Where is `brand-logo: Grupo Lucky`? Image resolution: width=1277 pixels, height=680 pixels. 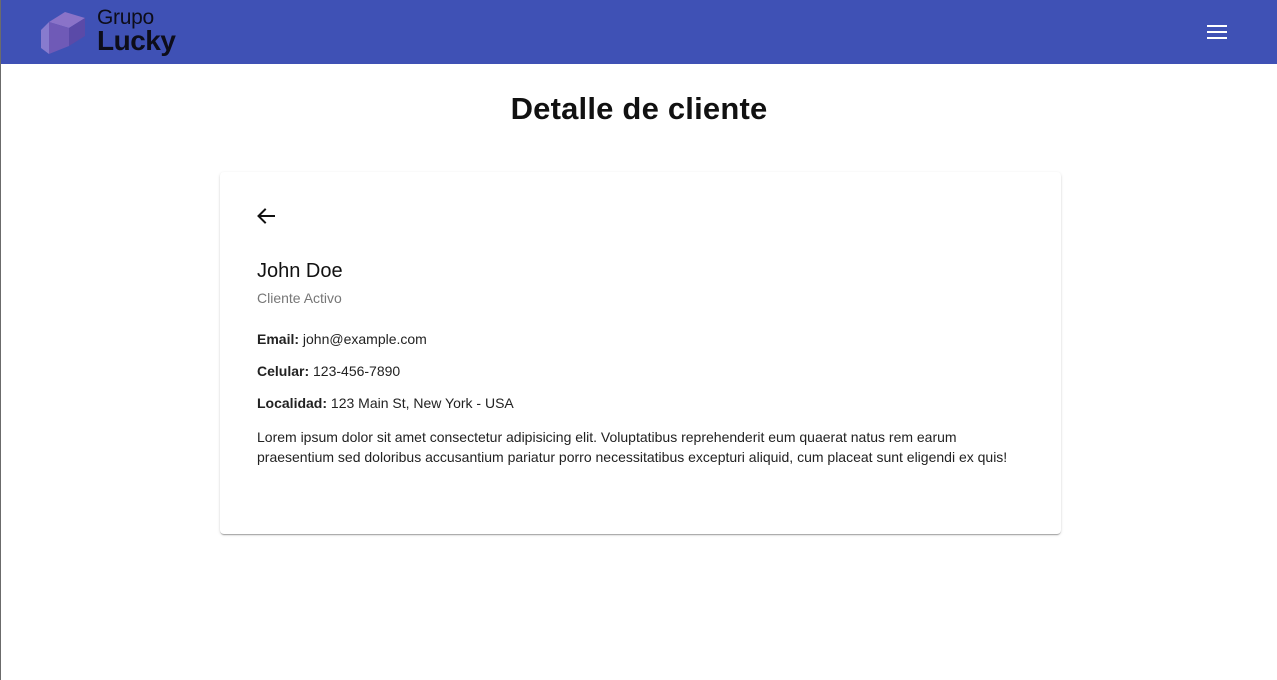
brand-logo: Grupo Lucky is located at coordinates (107, 31).